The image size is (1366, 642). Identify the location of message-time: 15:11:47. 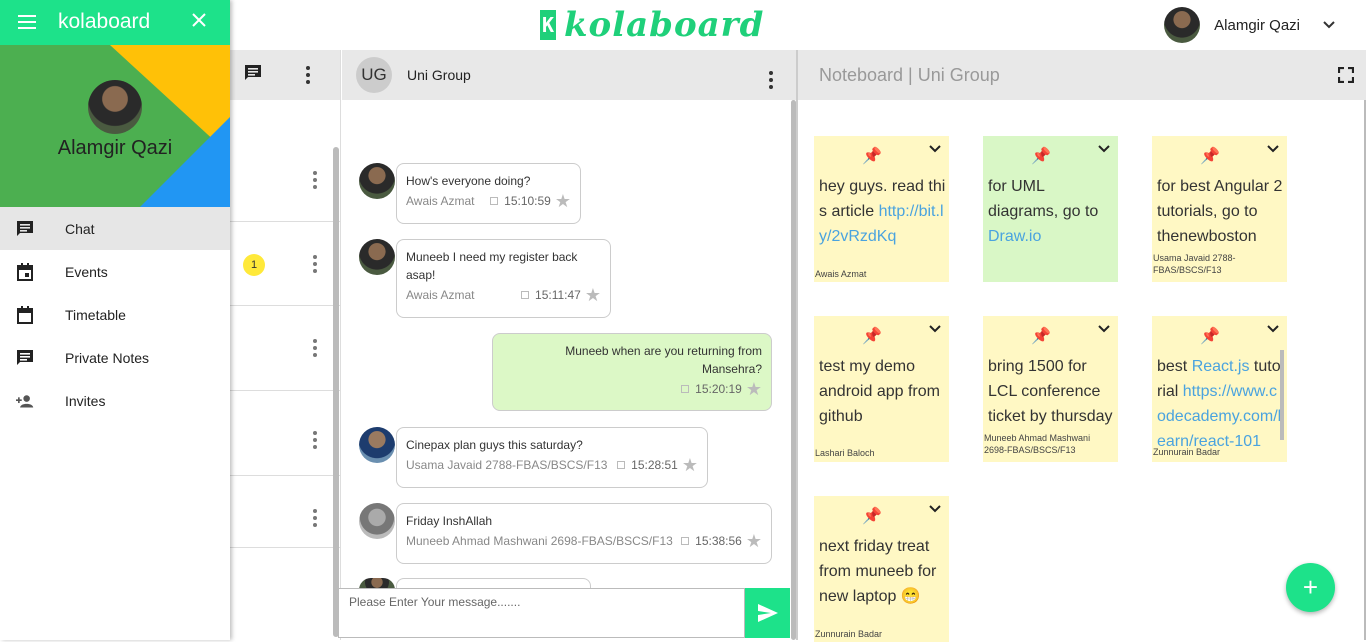
(558, 295).